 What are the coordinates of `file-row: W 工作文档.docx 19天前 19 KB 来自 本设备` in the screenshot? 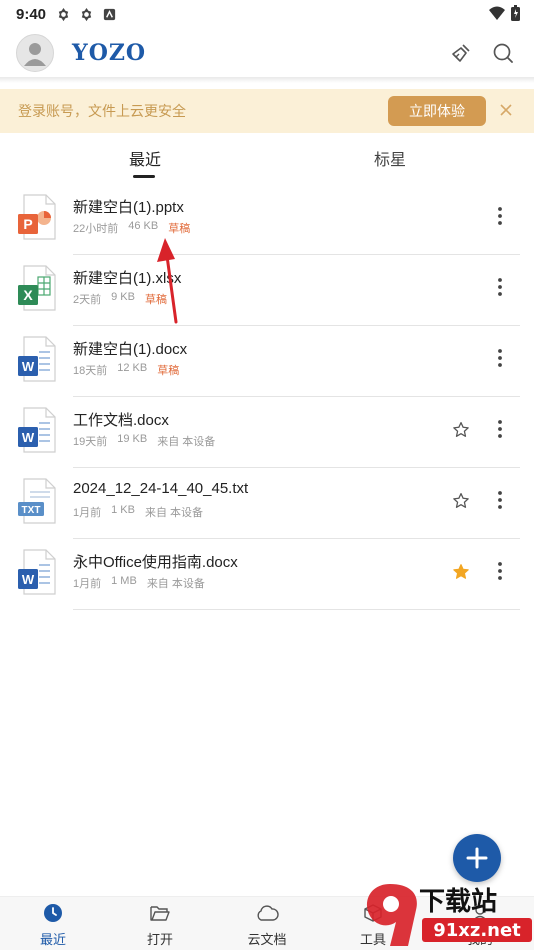 It's located at (267, 432).